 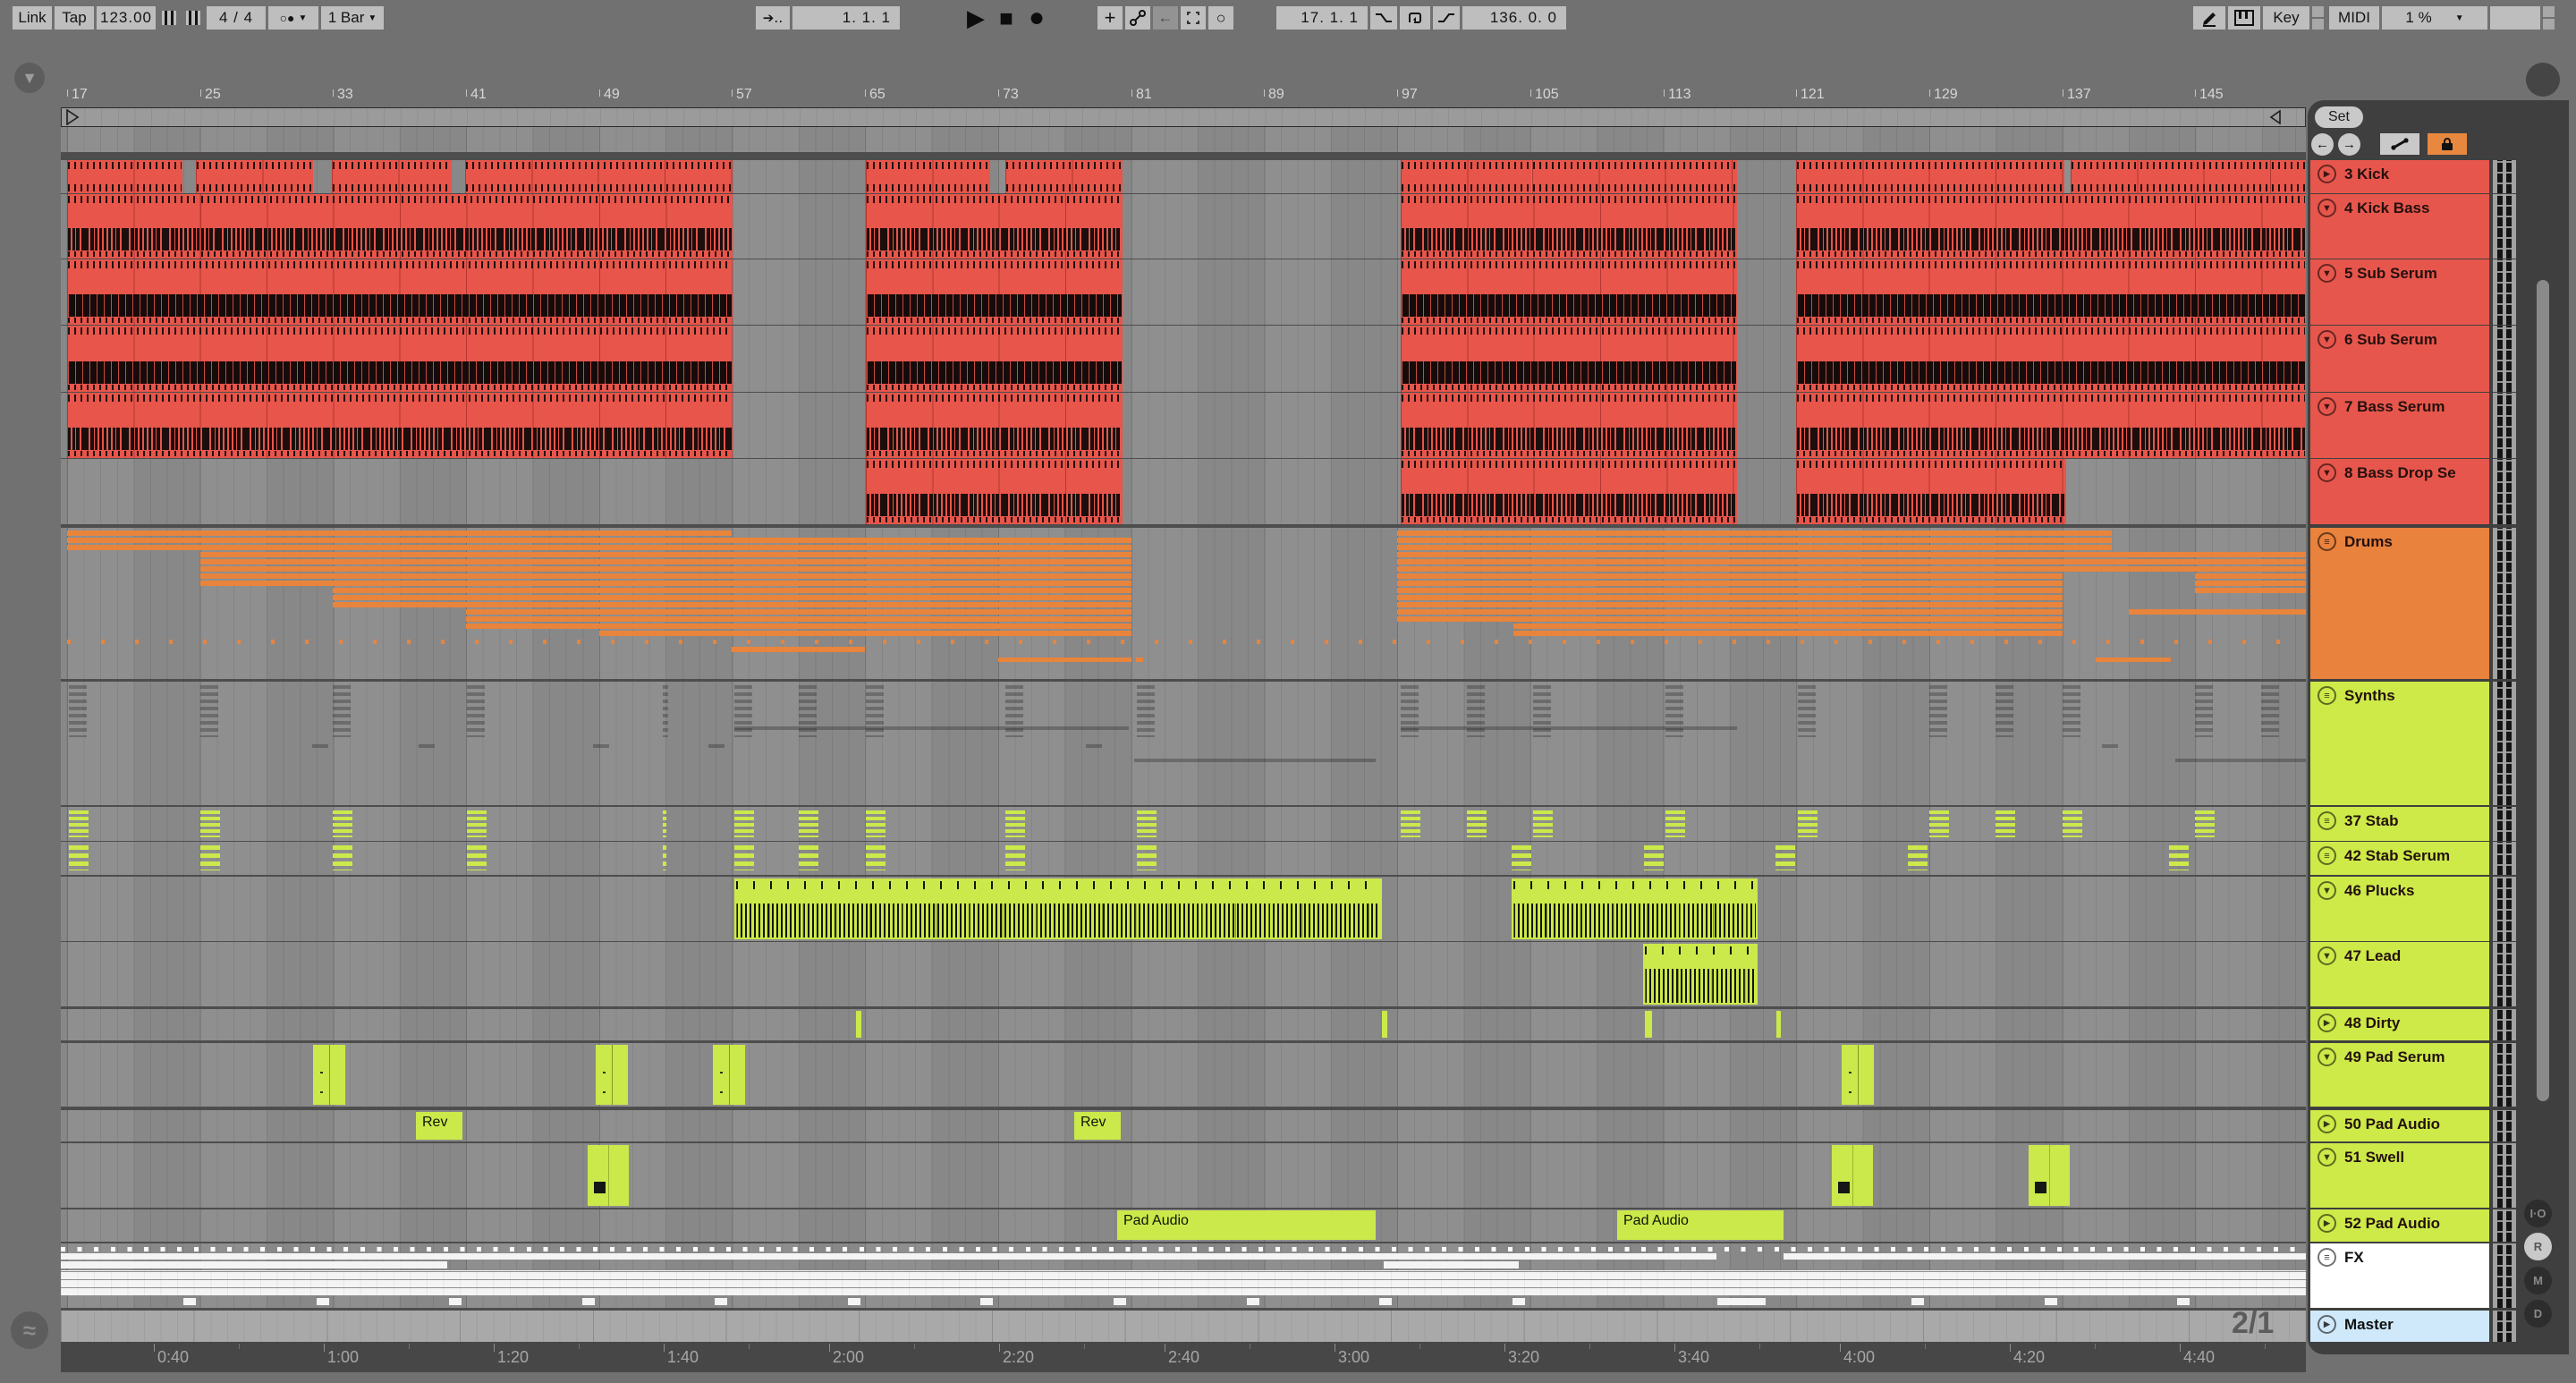 I want to click on overdub-button: +, so click(x=1110, y=18).